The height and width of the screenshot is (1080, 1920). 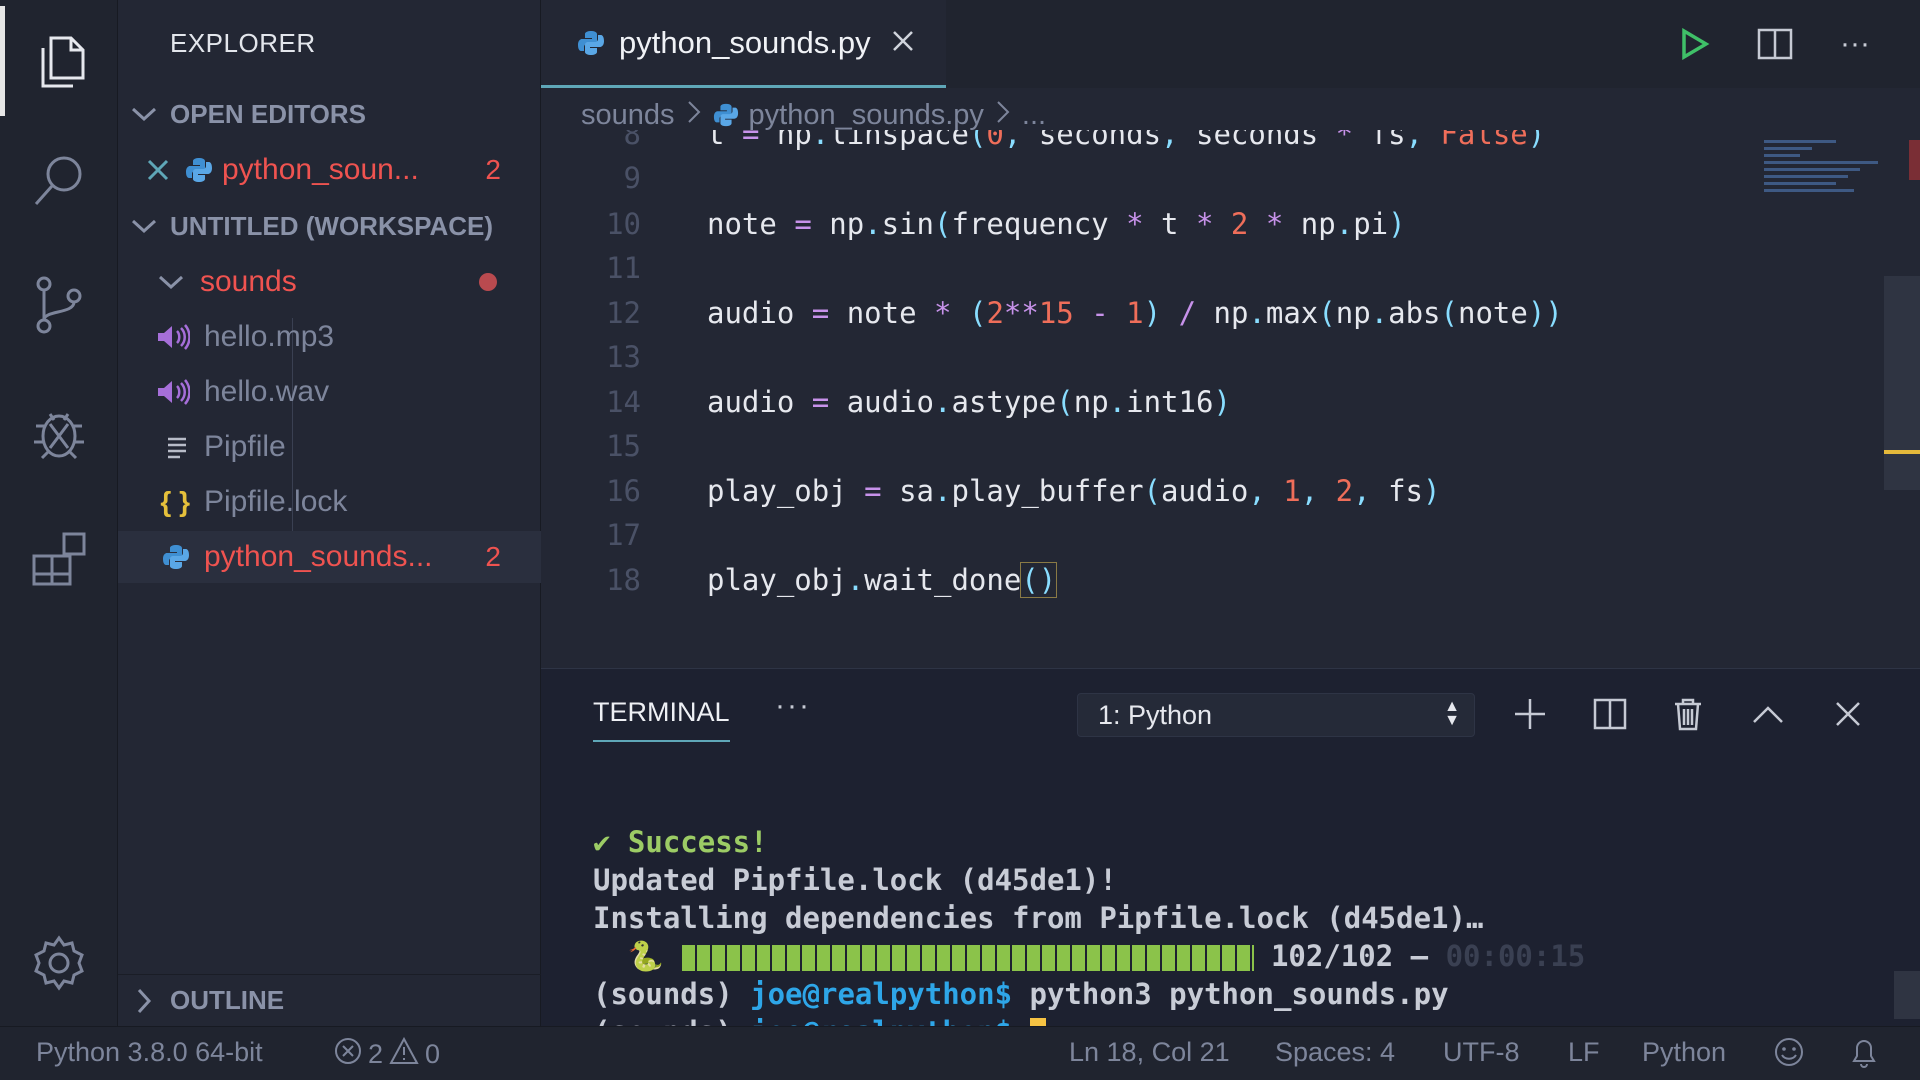 What do you see at coordinates (628, 115) in the screenshot?
I see `breadcrumb-folder: sounds` at bounding box center [628, 115].